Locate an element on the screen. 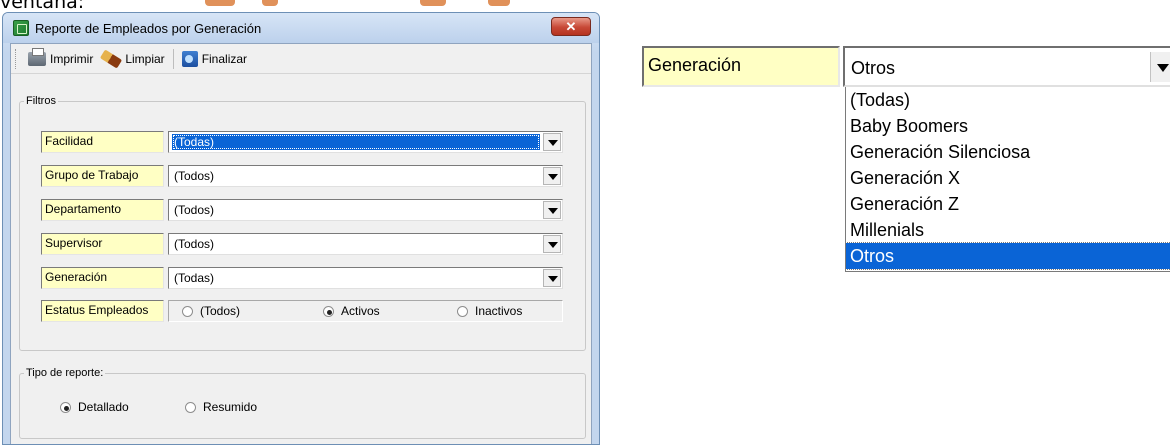  radio-label: Detallado is located at coordinates (103, 407).